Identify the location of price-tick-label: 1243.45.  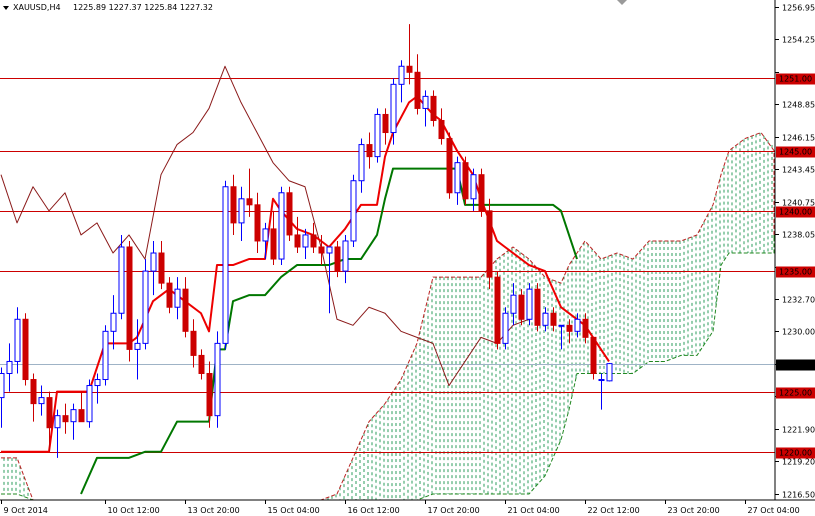
(798, 170).